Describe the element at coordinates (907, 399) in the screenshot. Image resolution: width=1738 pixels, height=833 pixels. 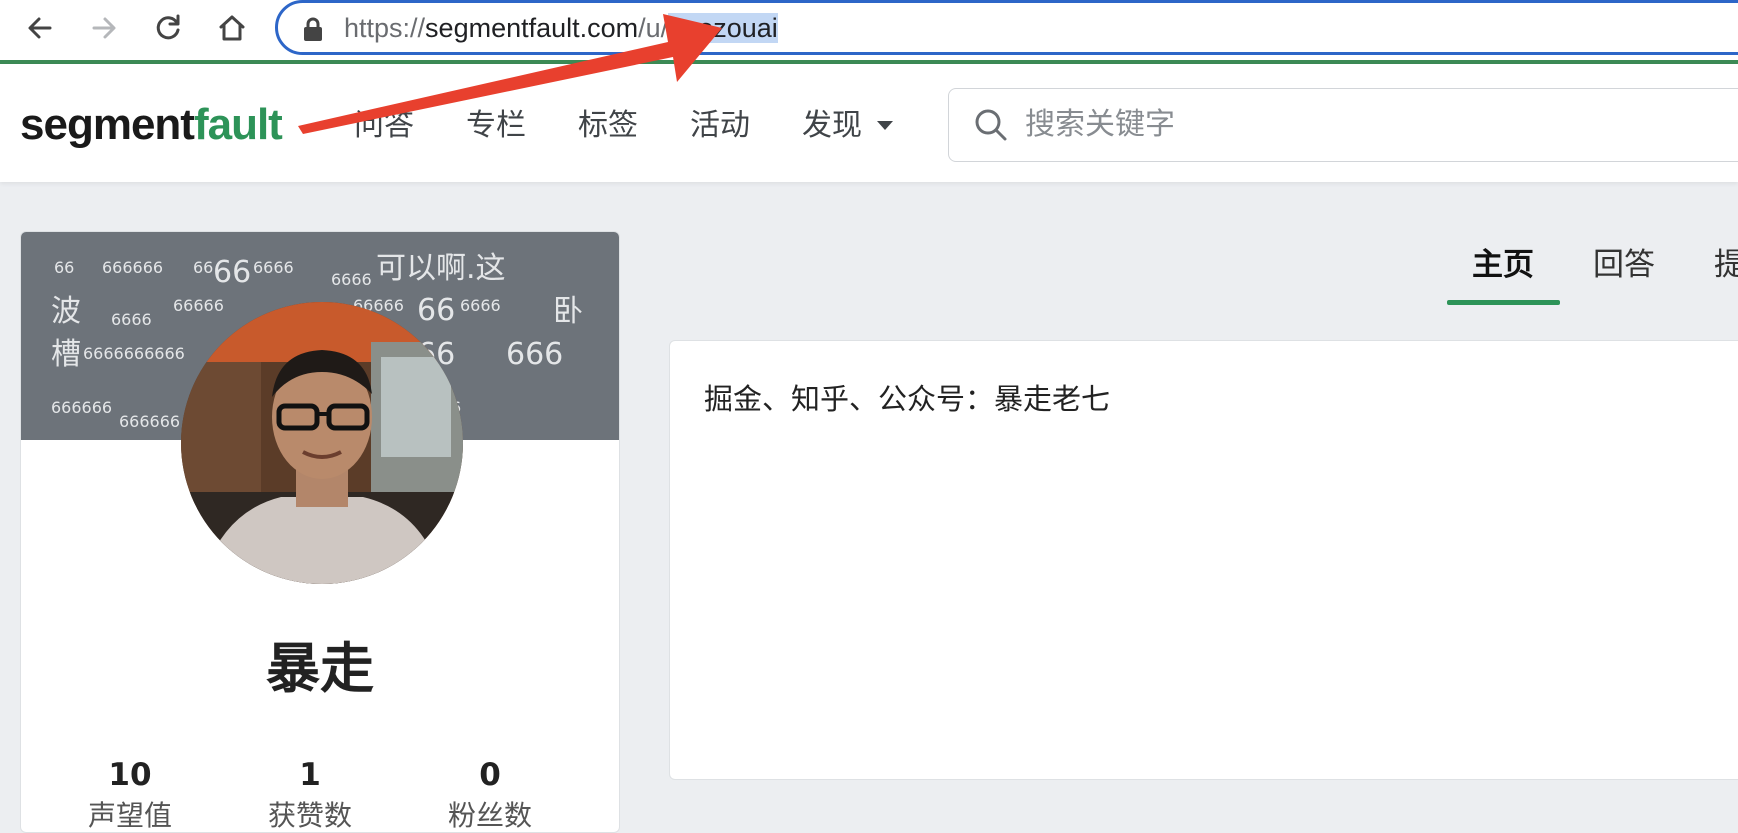
I see `intro-text: 掘金、知乎、公众号：暴走老七` at that location.